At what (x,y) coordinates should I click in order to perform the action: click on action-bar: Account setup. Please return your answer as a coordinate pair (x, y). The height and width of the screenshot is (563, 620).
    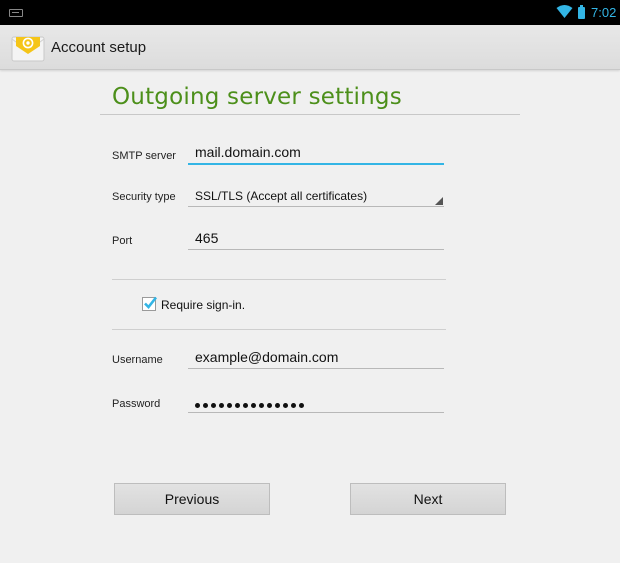
    Looking at the image, I should click on (310, 47).